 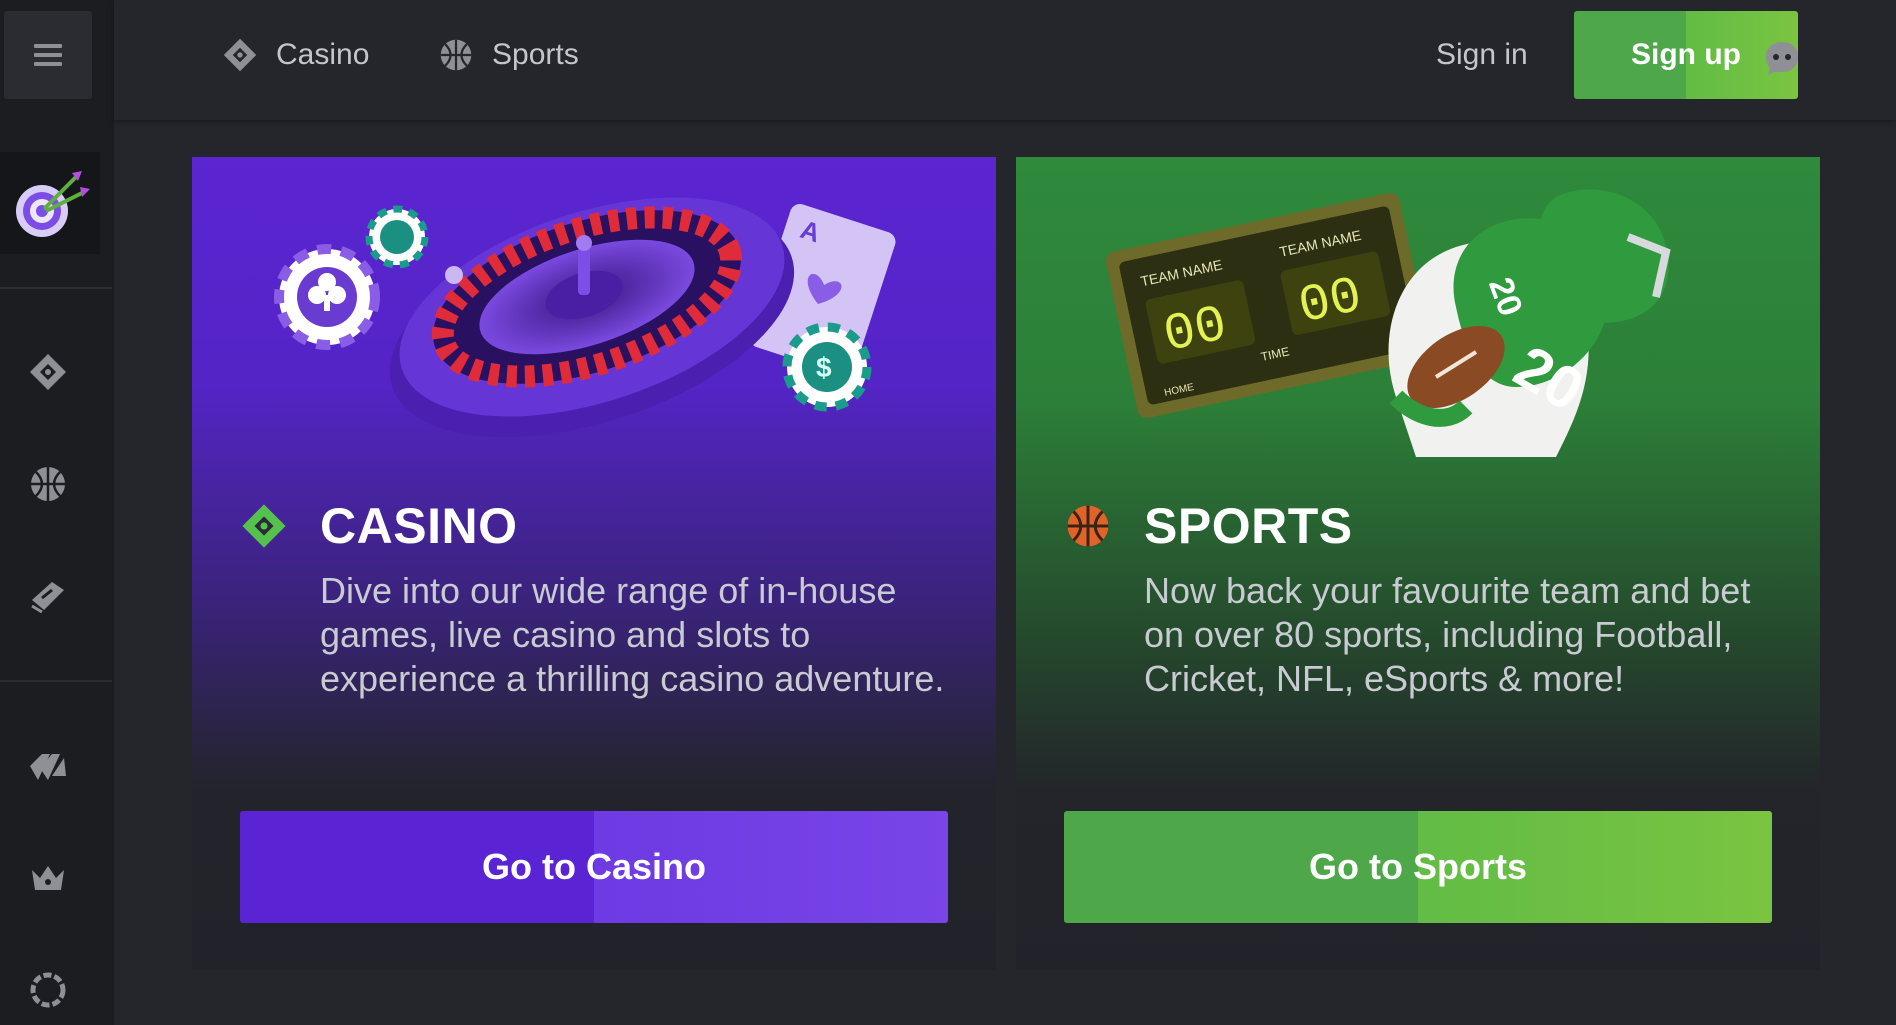 I want to click on settings-icon, so click(x=48, y=990).